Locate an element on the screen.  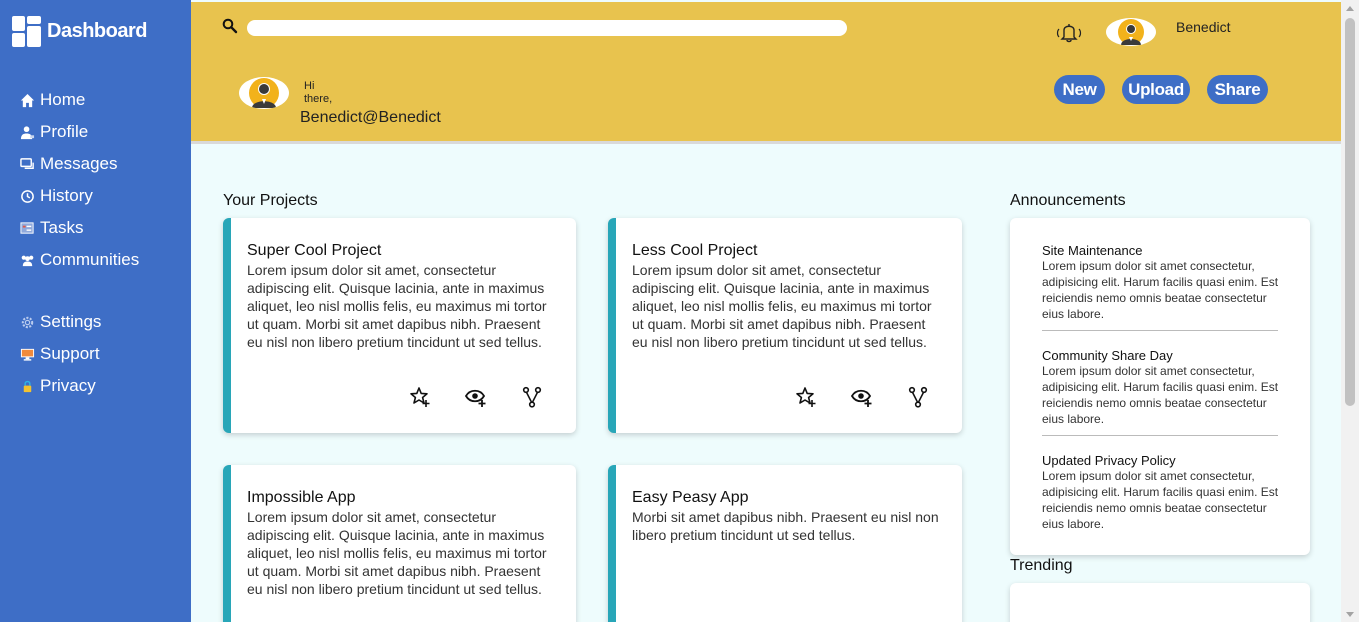
sidebar-item-label: Messages is located at coordinates (79, 163).